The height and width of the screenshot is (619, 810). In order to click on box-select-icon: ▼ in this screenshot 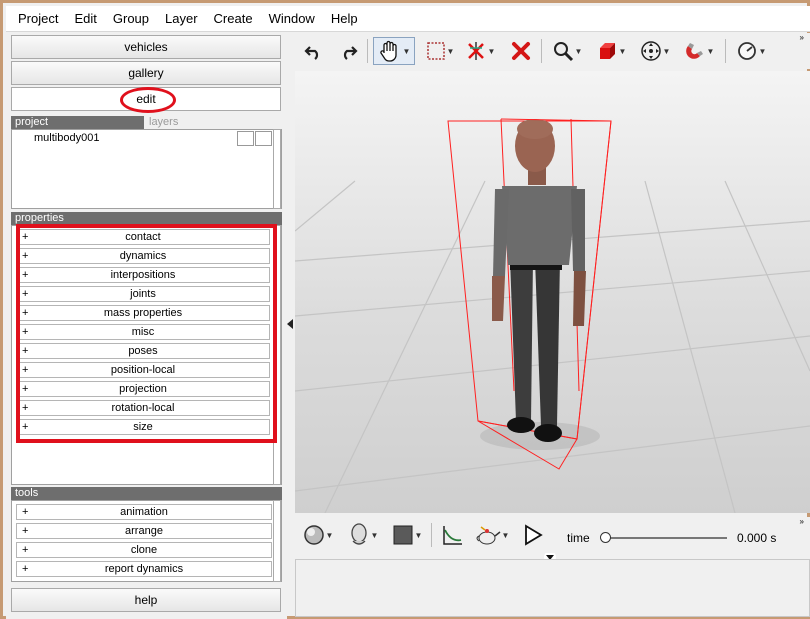, I will do `click(440, 51)`.